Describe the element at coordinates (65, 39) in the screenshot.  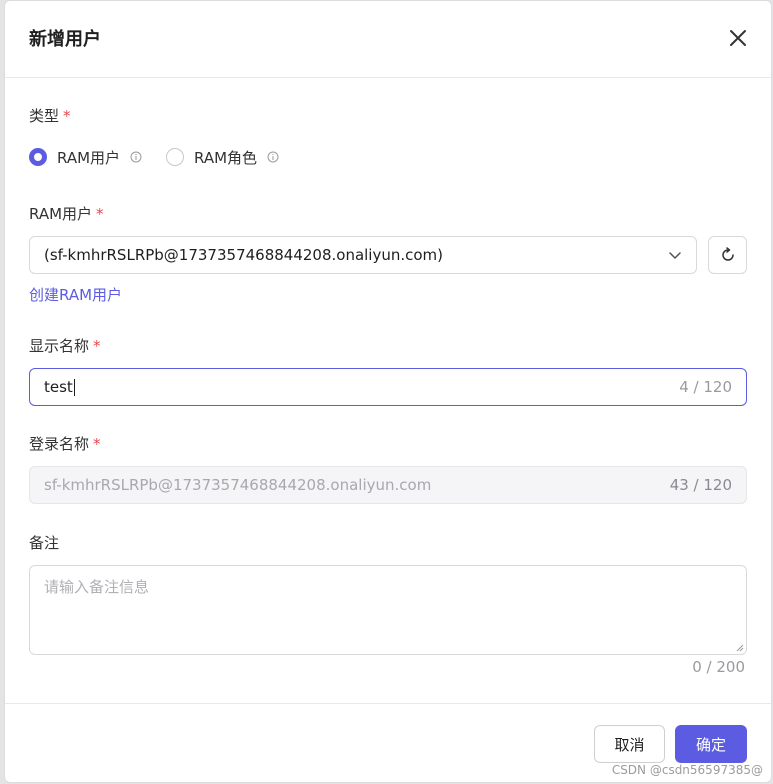
I see `dialog-title: 新增用户` at that location.